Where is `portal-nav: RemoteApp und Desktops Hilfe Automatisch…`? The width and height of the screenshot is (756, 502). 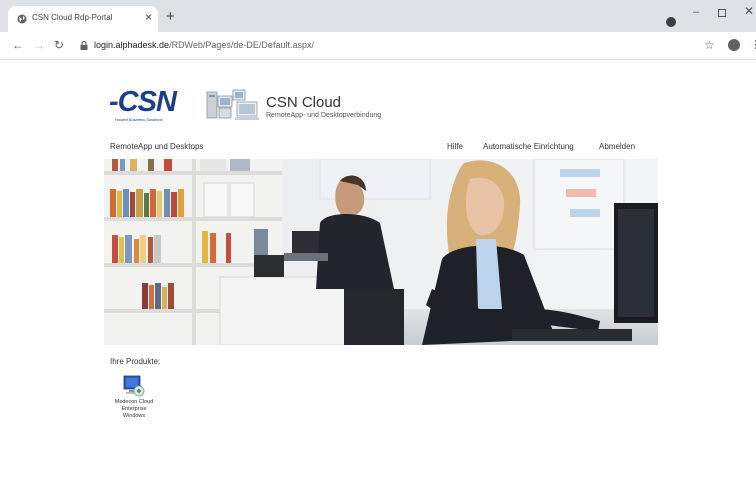 portal-nav: RemoteApp und Desktops Hilfe Automatisch… is located at coordinates (384, 149).